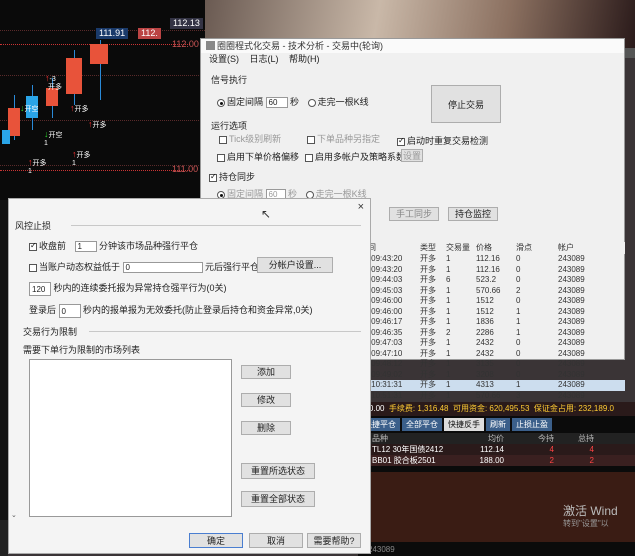 This screenshot has width=635, height=556. Describe the element at coordinates (43, 310) in the screenshot. I see `login-after-label: 登录后` at that location.